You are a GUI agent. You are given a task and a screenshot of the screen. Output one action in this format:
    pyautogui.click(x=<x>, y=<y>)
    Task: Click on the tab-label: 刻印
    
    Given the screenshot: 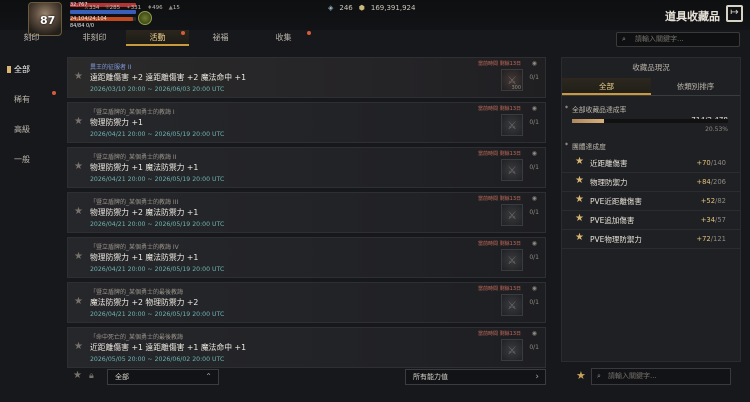 What is the action you would take?
    pyautogui.click(x=31, y=37)
    